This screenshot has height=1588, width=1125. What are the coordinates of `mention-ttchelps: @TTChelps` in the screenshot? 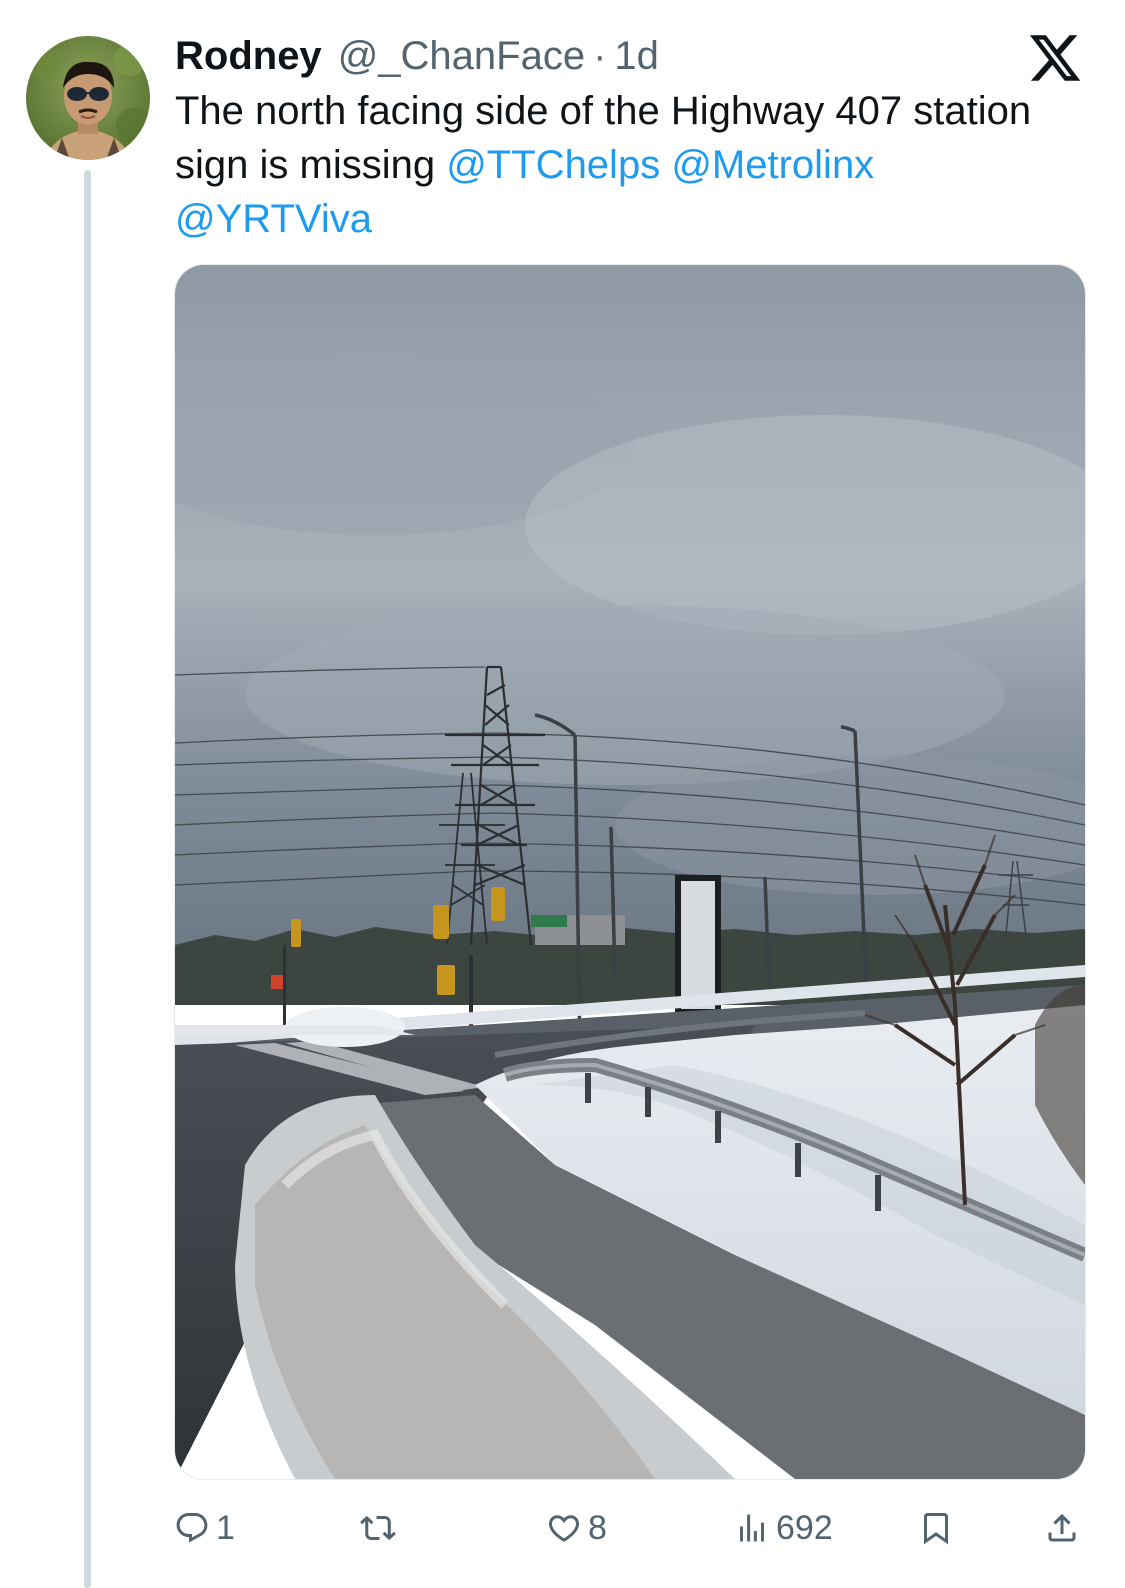 It's located at (553, 165).